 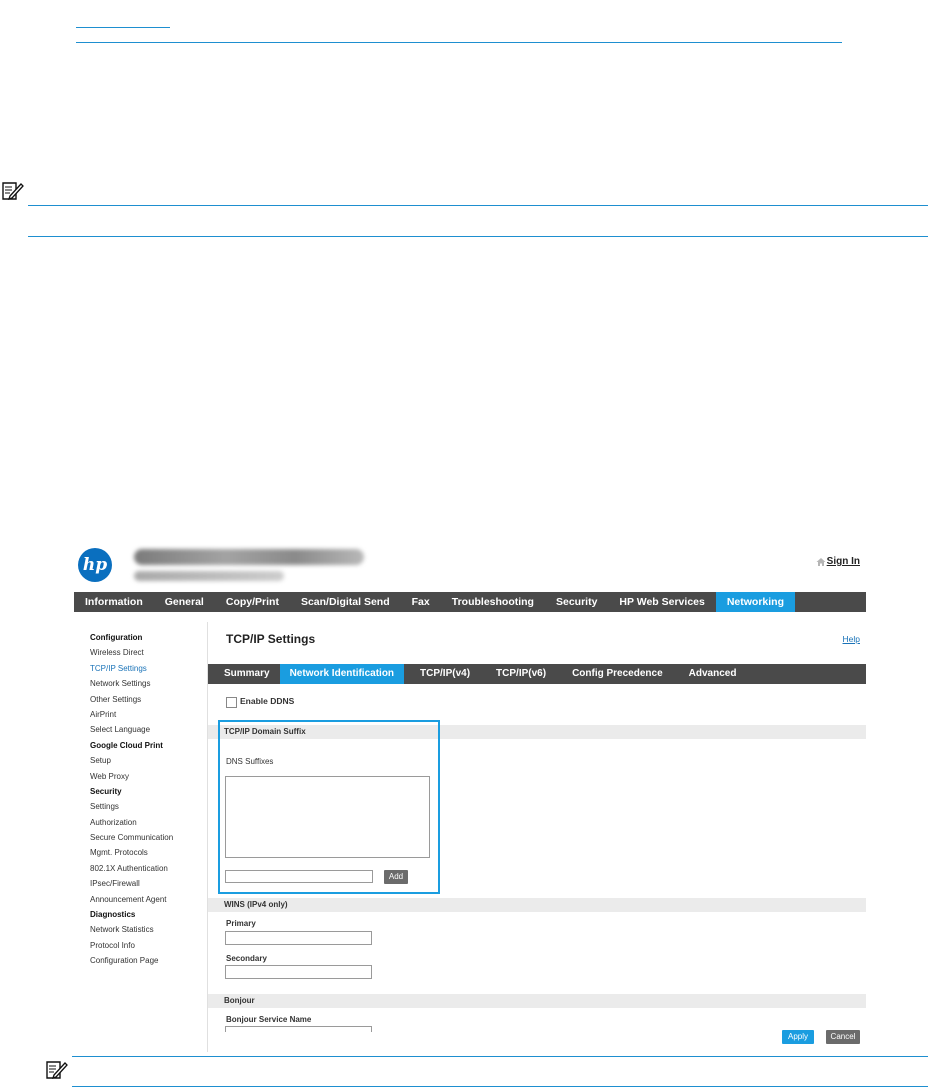 What do you see at coordinates (150, 668) in the screenshot?
I see `sidebar-item-tcp-ip-settings: TCP/IP Settings` at bounding box center [150, 668].